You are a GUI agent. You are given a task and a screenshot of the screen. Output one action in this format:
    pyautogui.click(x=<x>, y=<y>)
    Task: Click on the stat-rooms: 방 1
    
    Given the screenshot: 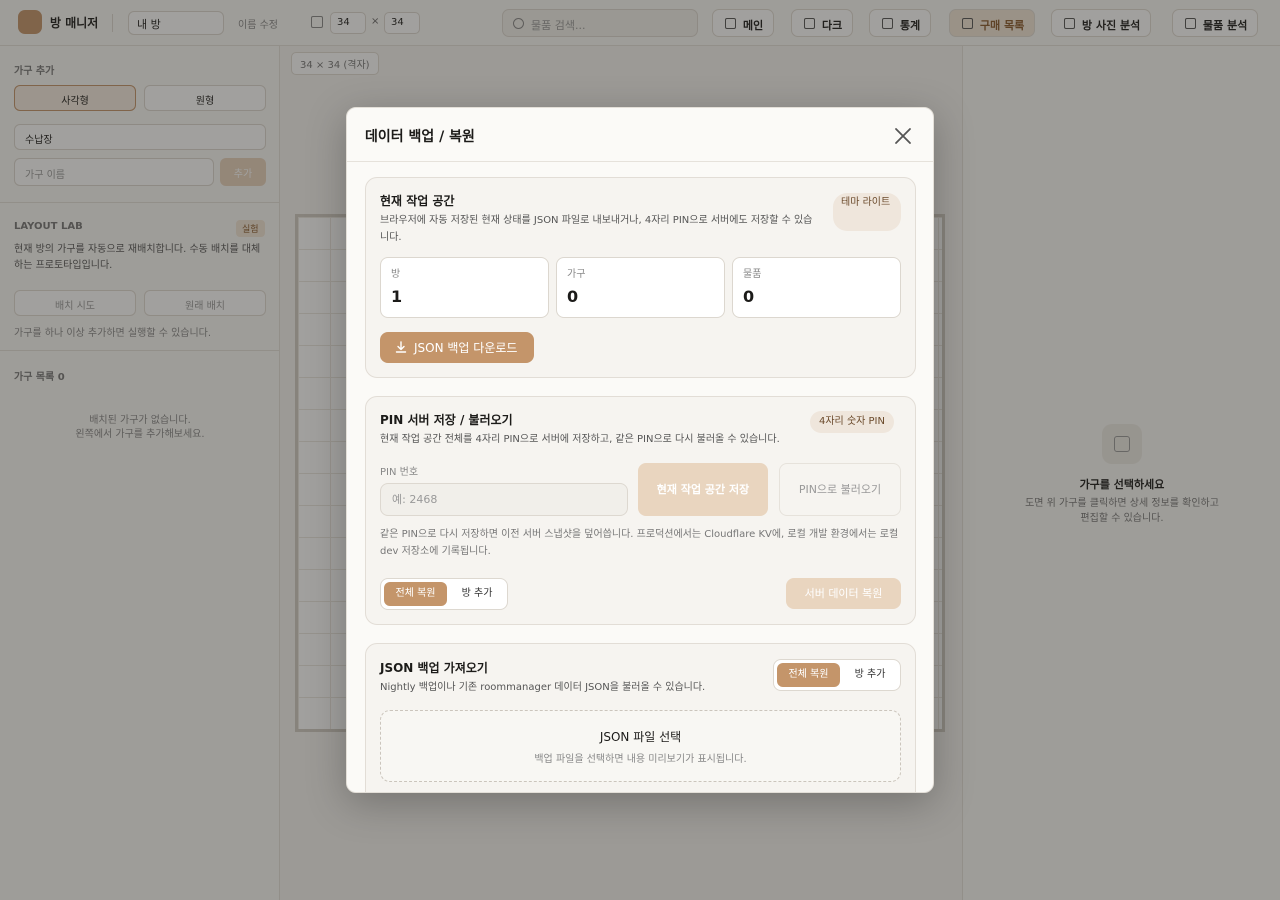 What is the action you would take?
    pyautogui.click(x=464, y=287)
    